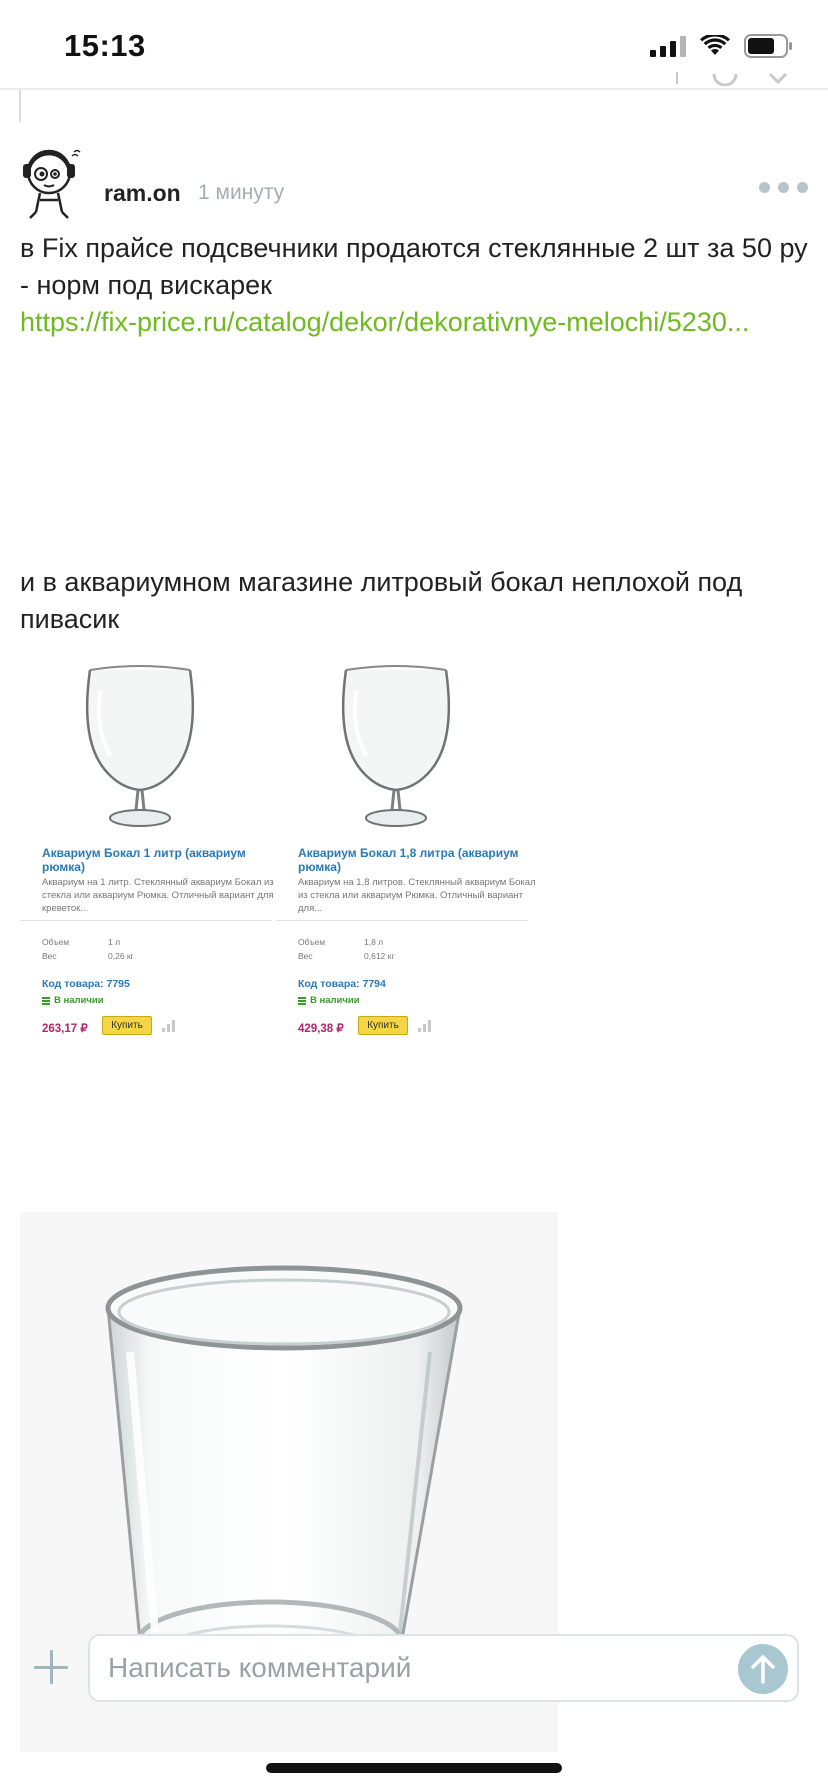 Image resolution: width=828 pixels, height=1792 pixels. Describe the element at coordinates (114, 942) in the screenshot. I see `spec-value: 1 л` at that location.